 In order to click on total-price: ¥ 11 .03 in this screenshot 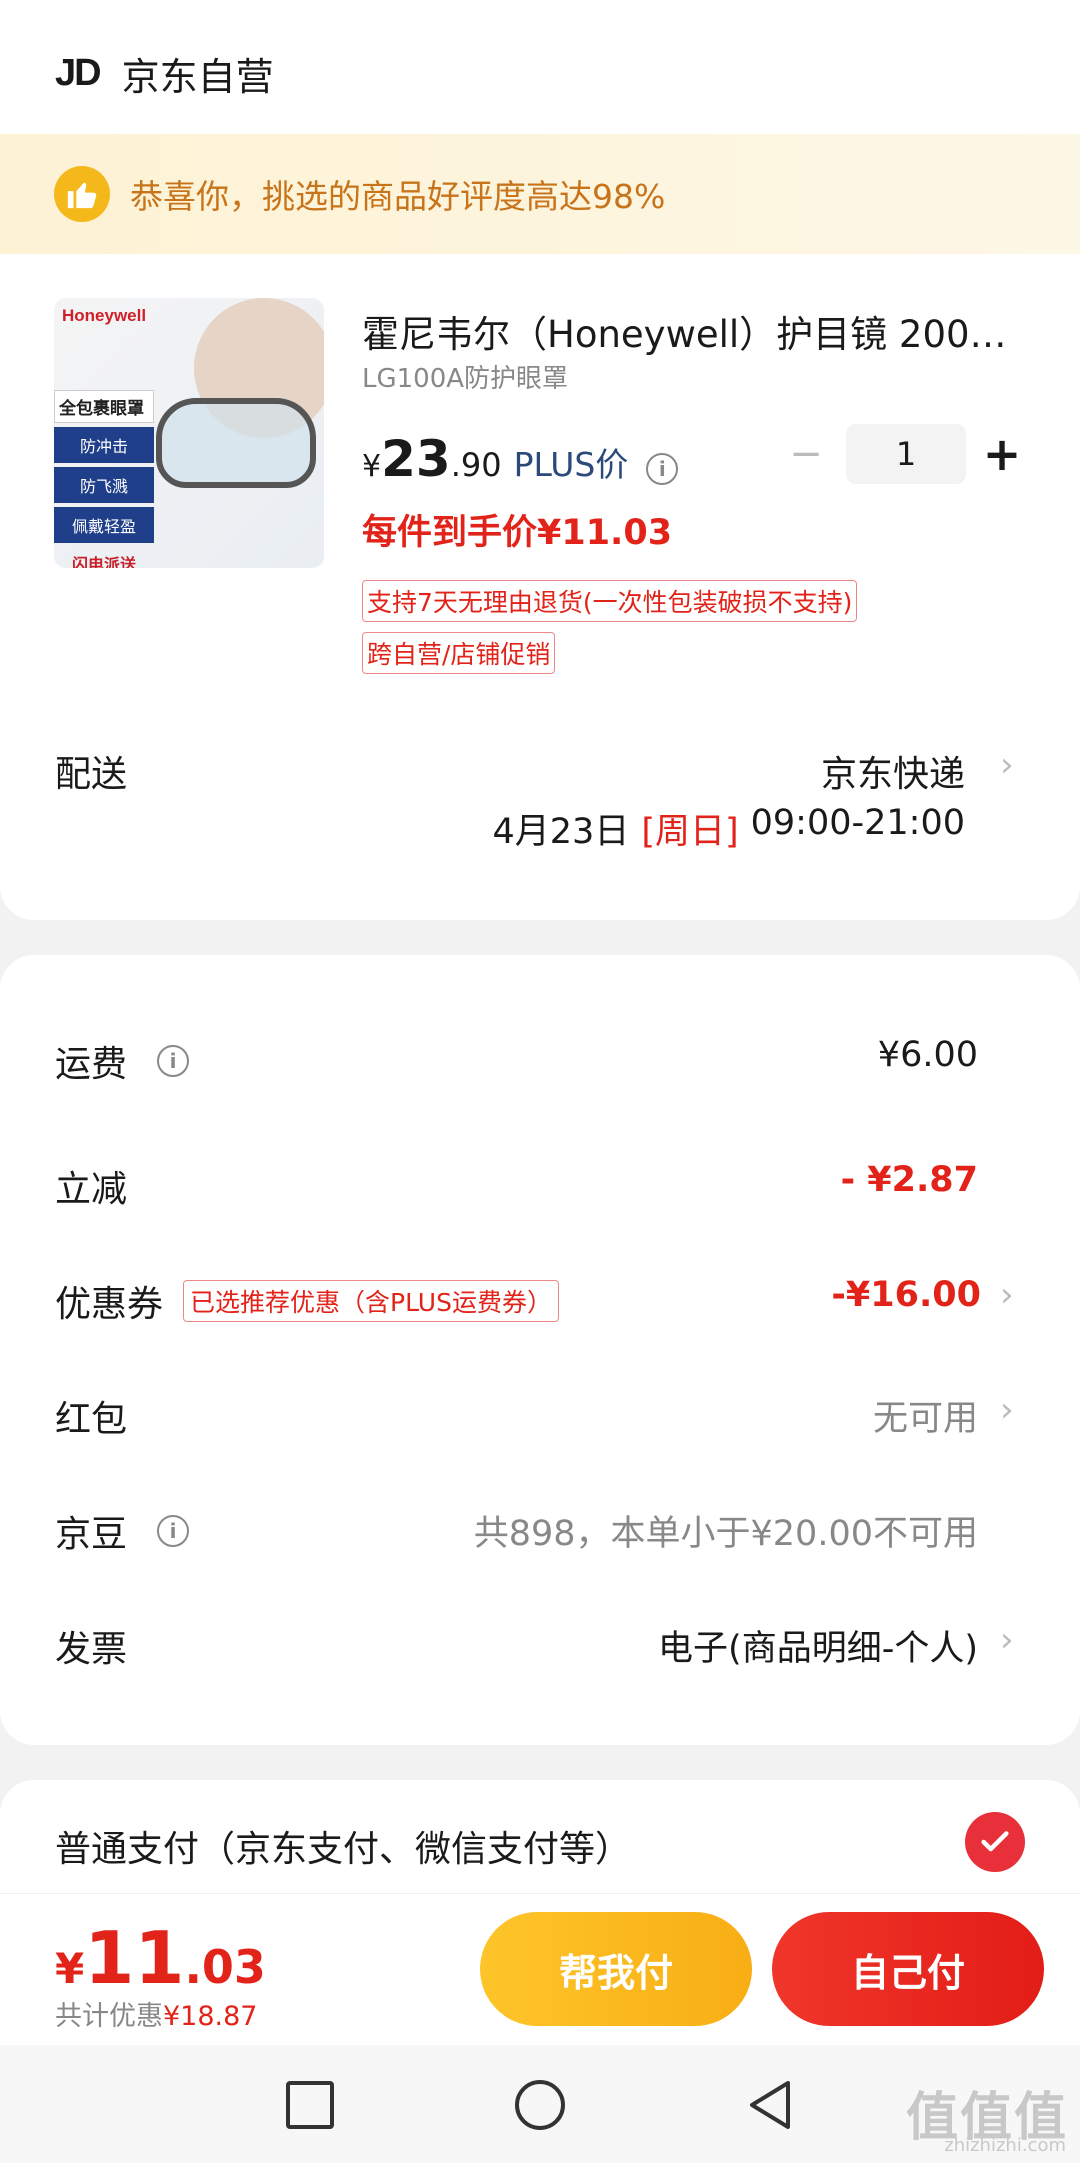, I will do `click(160, 1958)`.